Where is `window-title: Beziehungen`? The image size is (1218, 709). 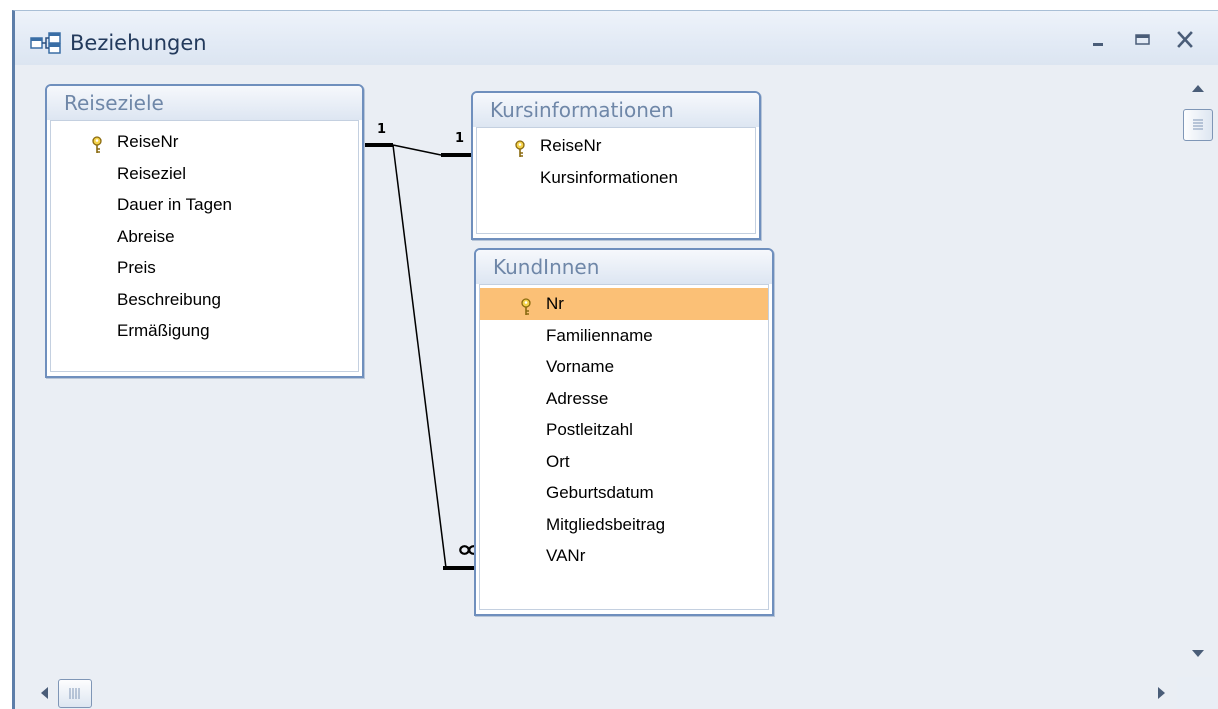
window-title: Beziehungen is located at coordinates (138, 43).